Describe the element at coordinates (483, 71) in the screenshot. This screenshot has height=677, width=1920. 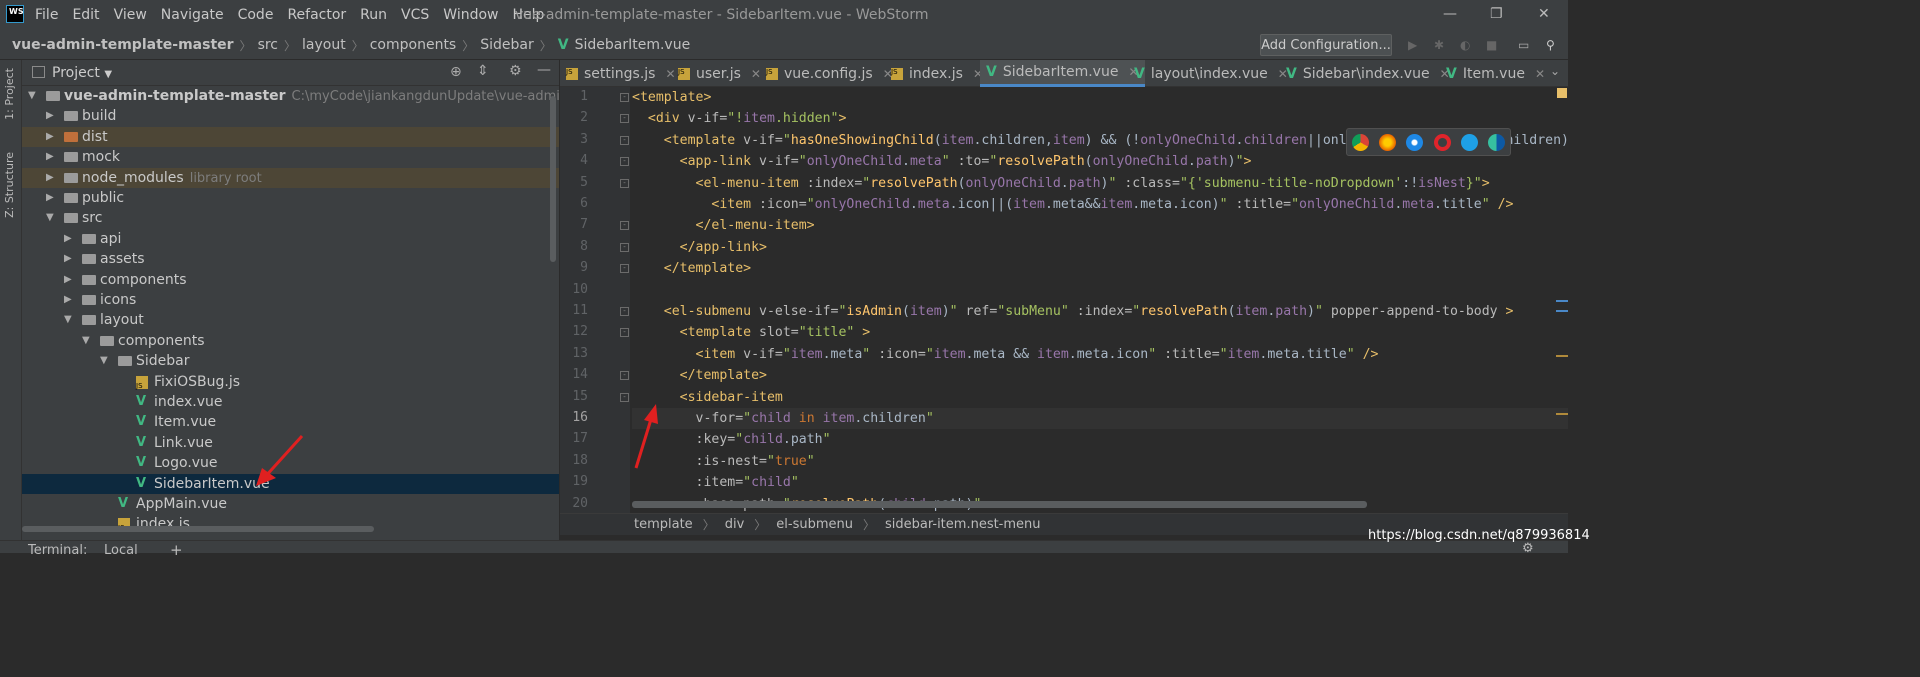
I see `collapse-all-icon: ⇕` at that location.